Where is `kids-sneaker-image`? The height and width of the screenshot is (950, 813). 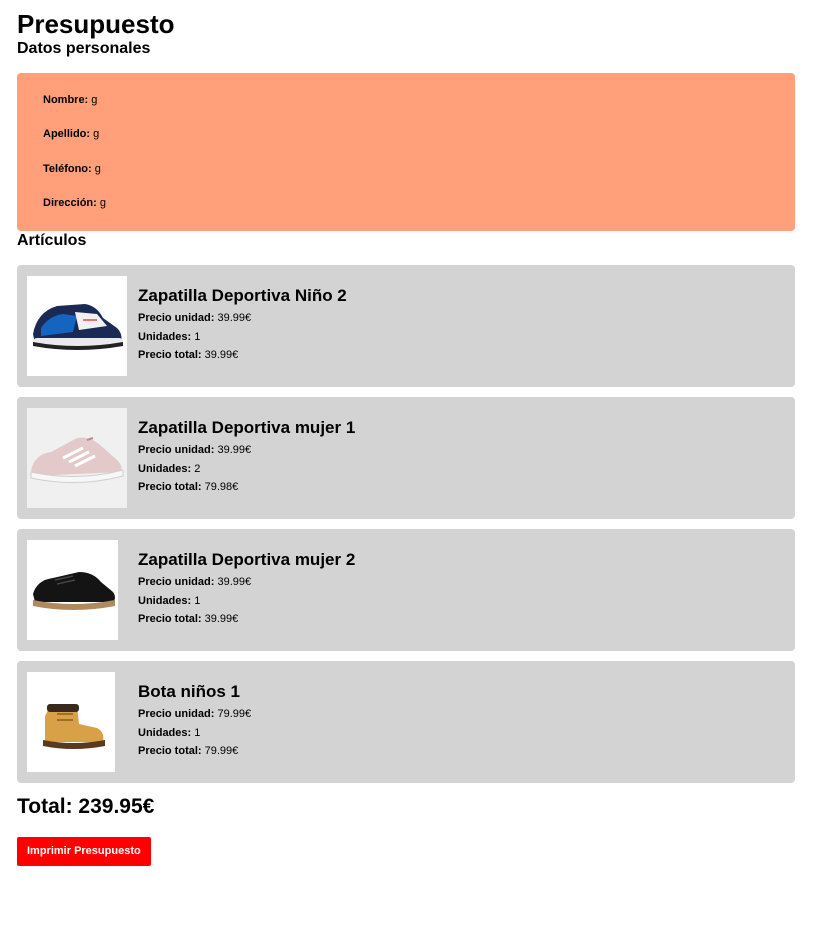 kids-sneaker-image is located at coordinates (77, 326).